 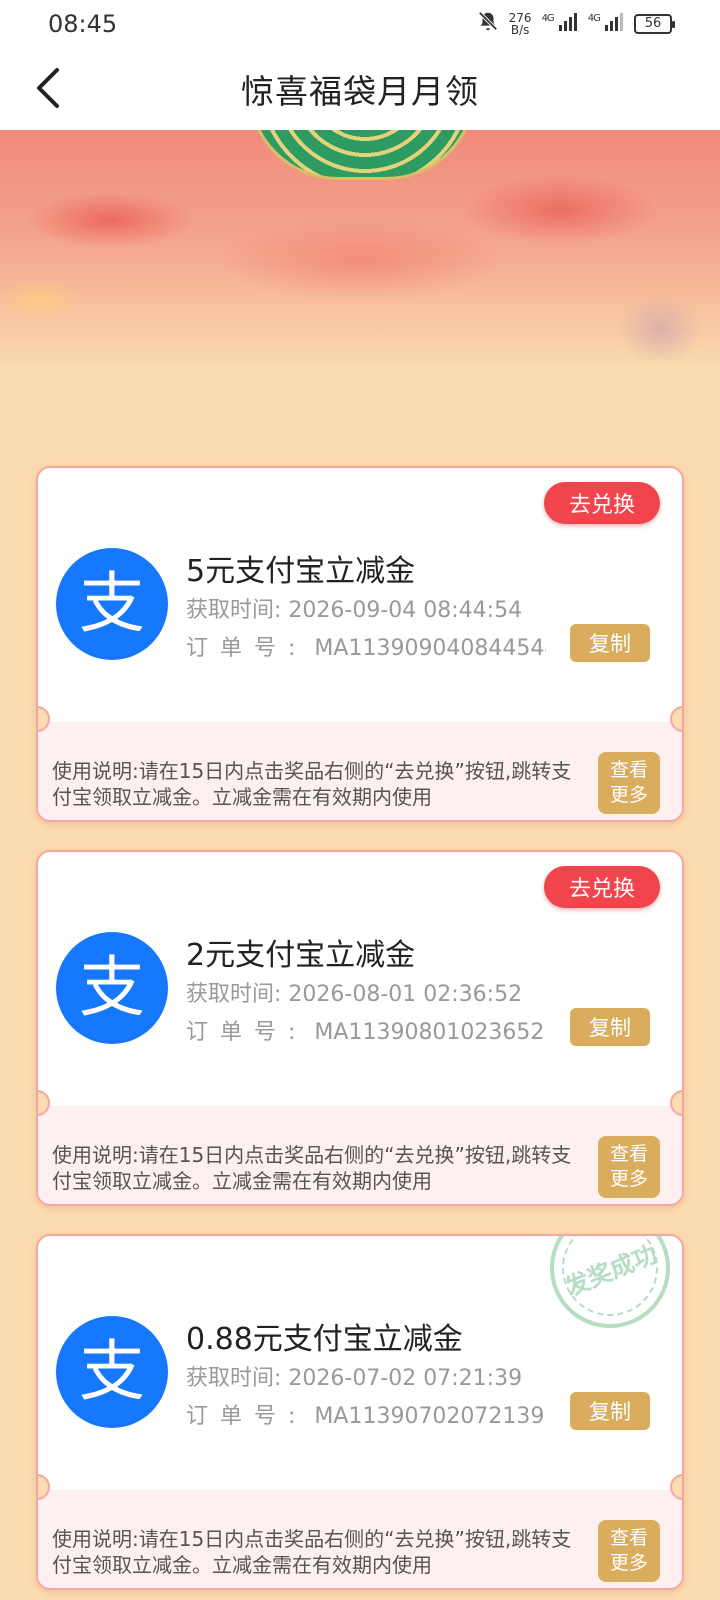 What do you see at coordinates (488, 24) in the screenshot?
I see `bell-off-icon` at bounding box center [488, 24].